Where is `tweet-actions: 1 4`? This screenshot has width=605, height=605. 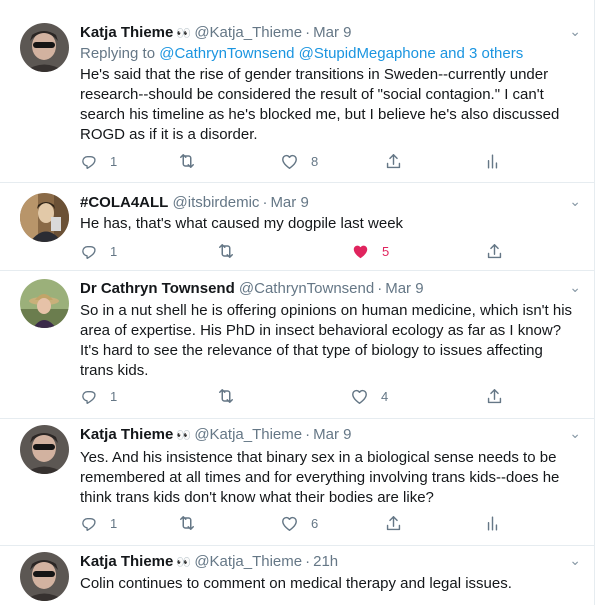 tweet-actions: 1 4 is located at coordinates (300, 396).